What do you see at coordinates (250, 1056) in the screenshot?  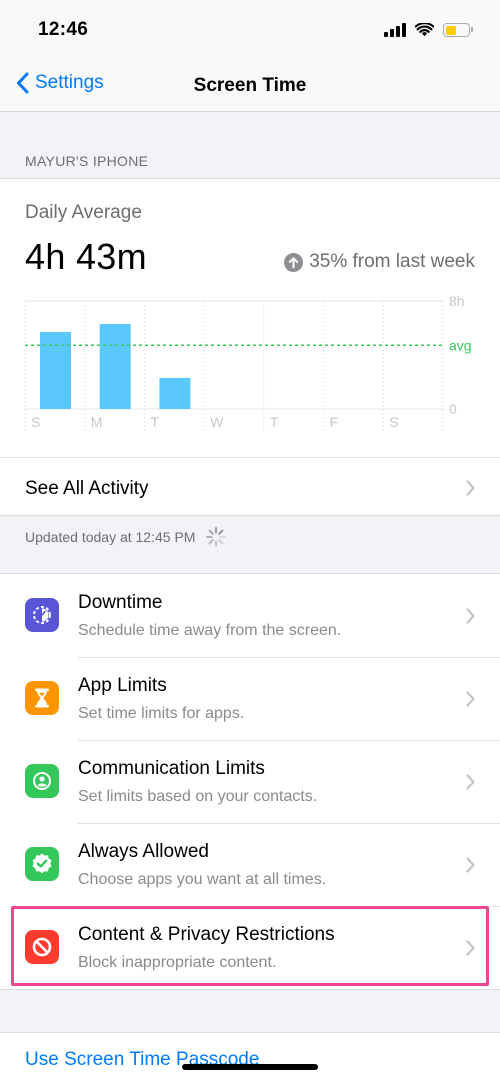 I see `use-passcode-row: Use Screen Time Passcode` at bounding box center [250, 1056].